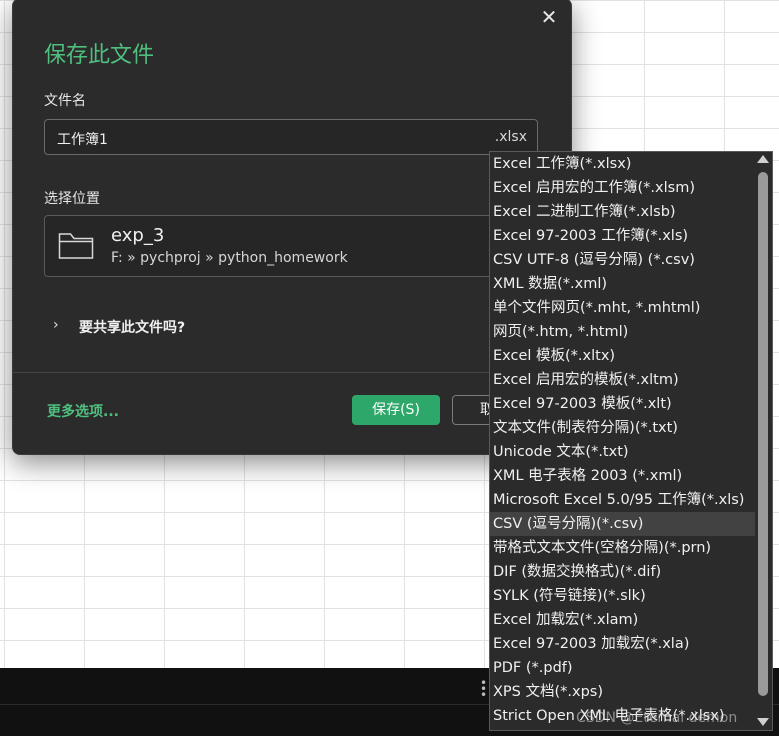 The image size is (779, 736). I want to click on location-picker: exp_3 F: » pychproj » python_homework, so click(291, 246).